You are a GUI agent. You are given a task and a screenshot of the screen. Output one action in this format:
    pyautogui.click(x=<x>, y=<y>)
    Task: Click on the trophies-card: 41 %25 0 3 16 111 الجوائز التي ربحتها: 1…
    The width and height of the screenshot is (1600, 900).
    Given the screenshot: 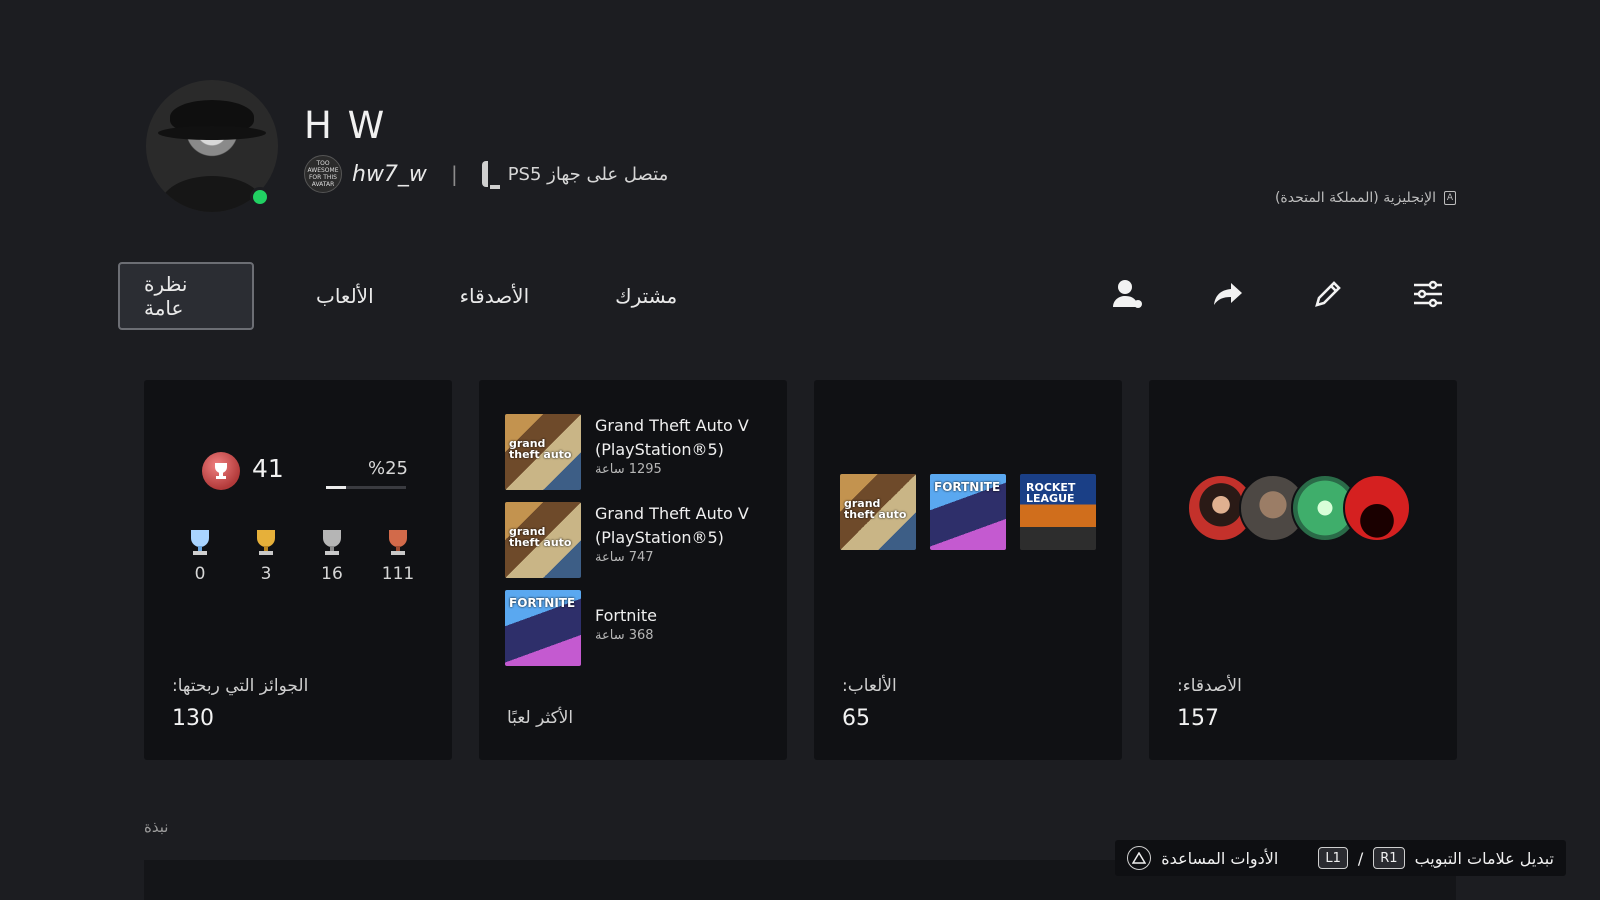 What is the action you would take?
    pyautogui.click(x=298, y=570)
    